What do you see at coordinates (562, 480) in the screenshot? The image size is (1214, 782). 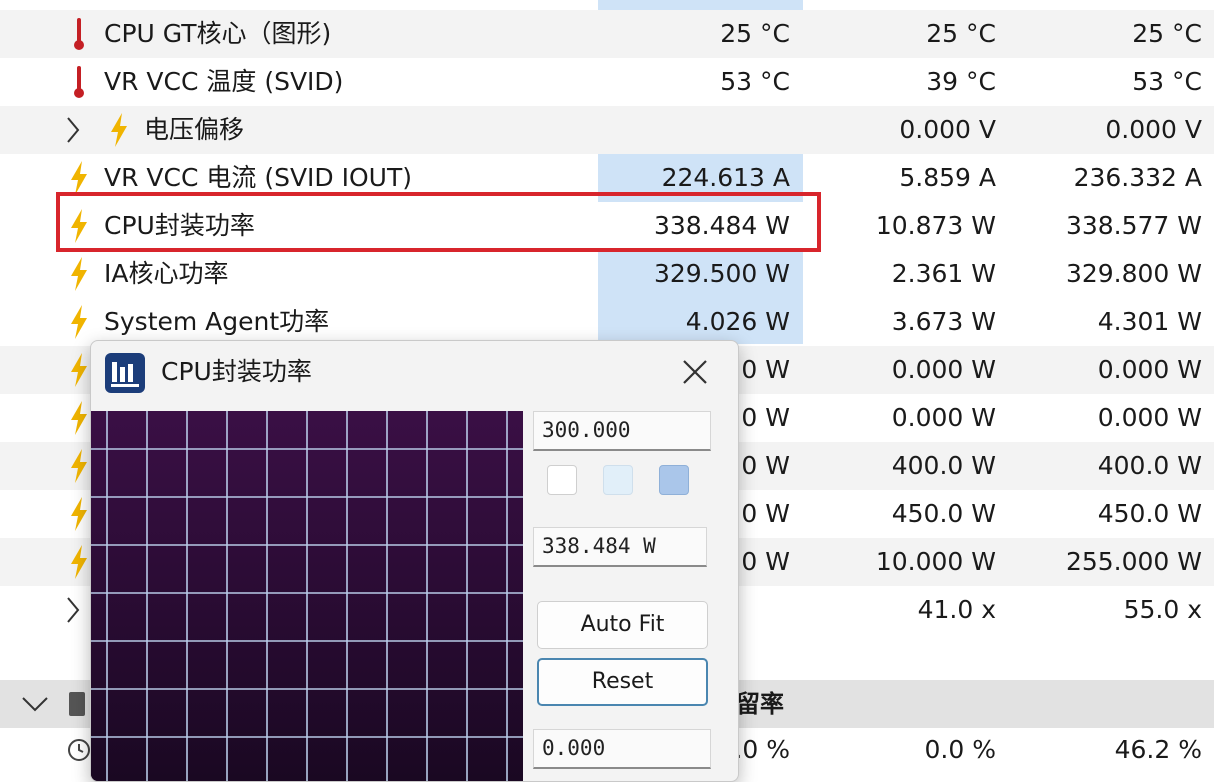 I see `color-swatch-white` at bounding box center [562, 480].